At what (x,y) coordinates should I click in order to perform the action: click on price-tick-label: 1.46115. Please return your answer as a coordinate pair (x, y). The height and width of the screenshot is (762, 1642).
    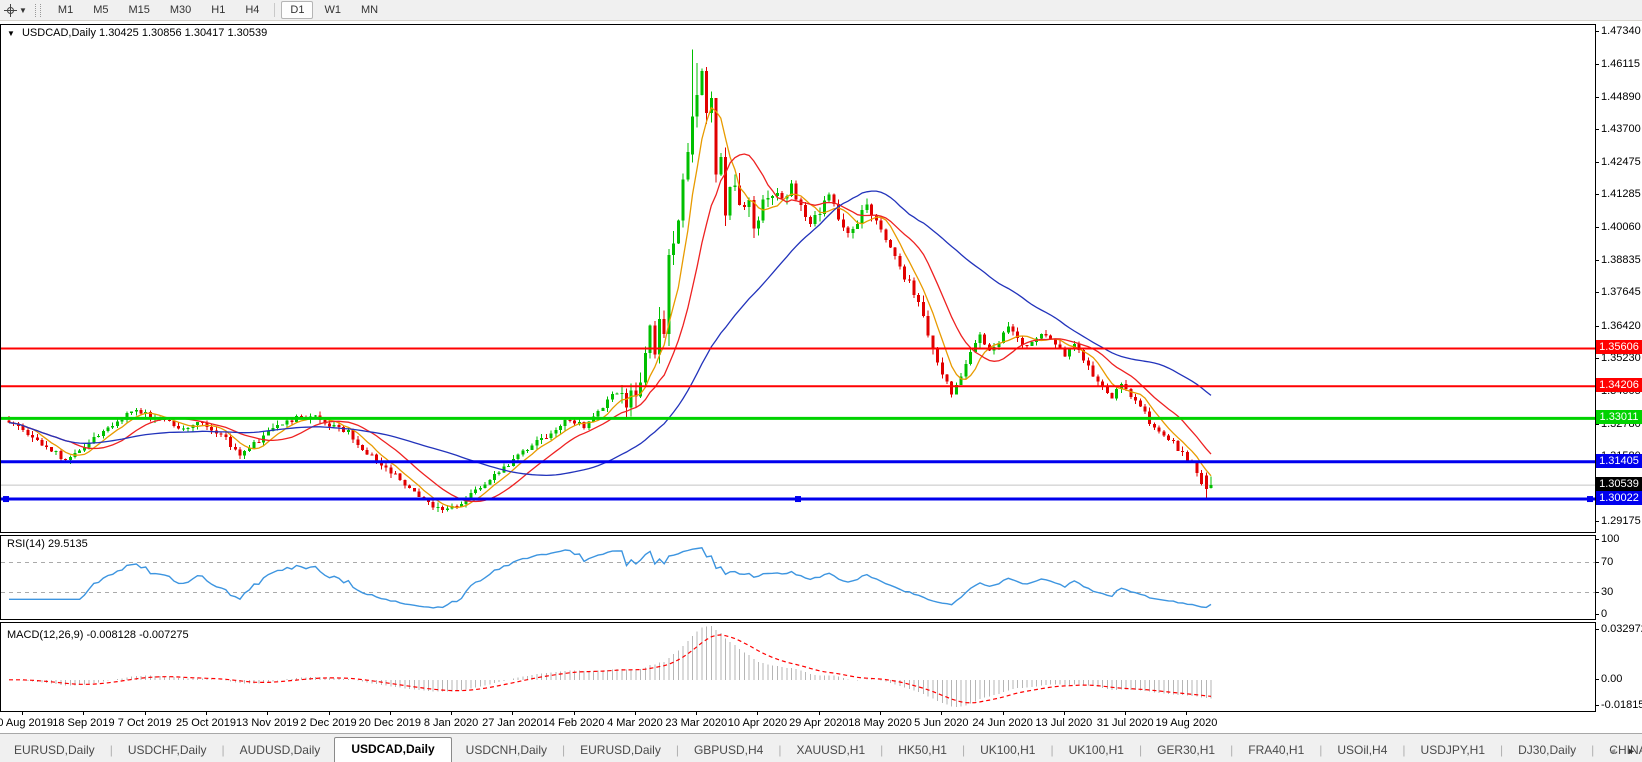
    Looking at the image, I should click on (1620, 64).